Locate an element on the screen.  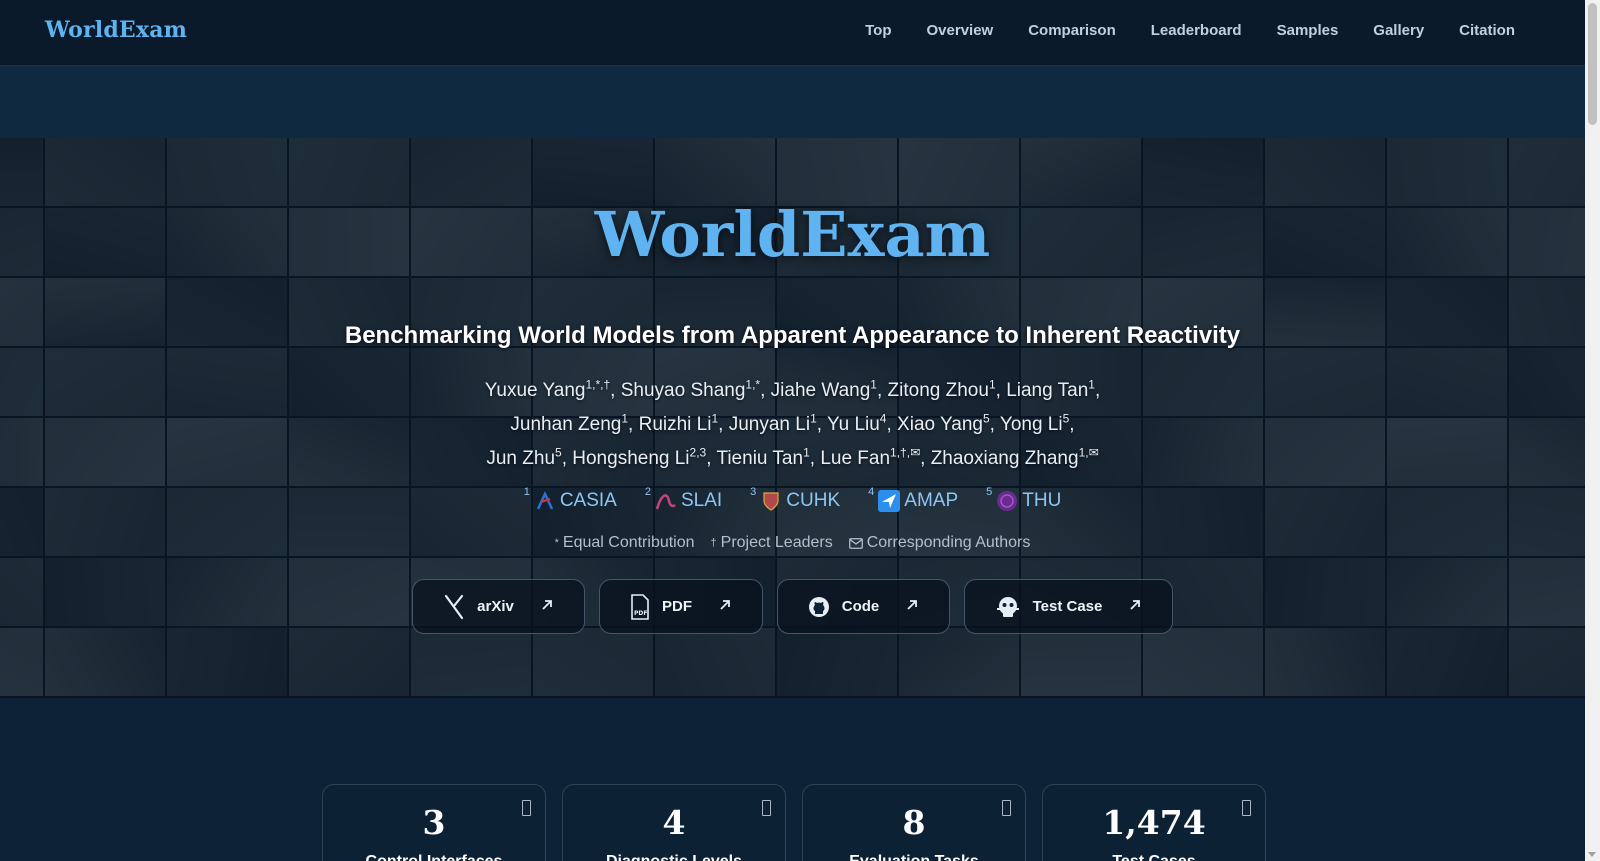
author: Lue Fan1,†,✉ is located at coordinates (870, 457).